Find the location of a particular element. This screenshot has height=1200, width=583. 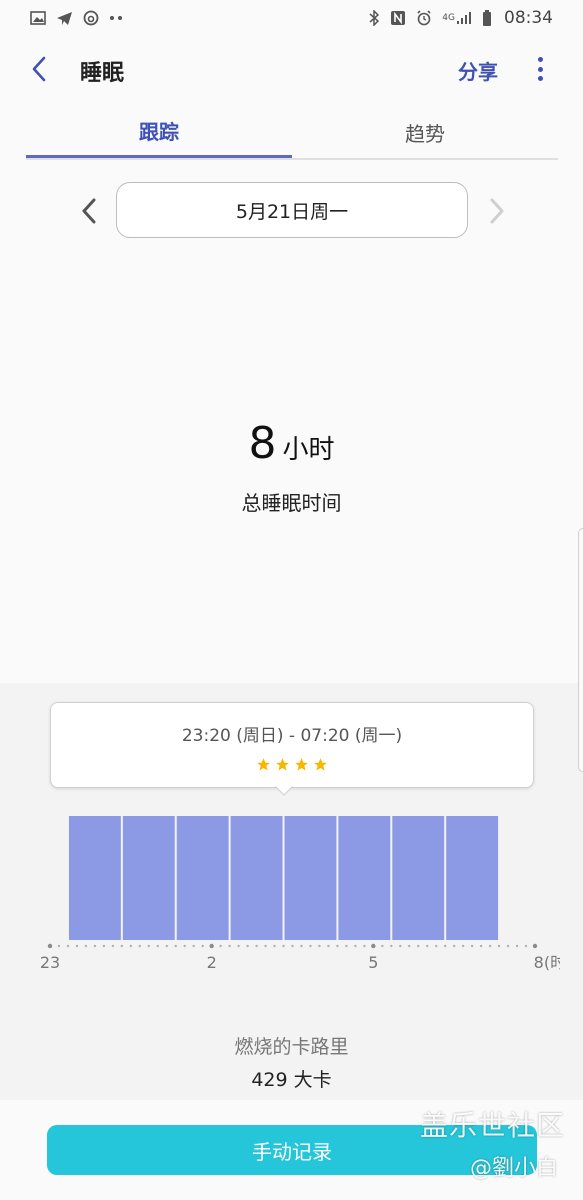

network-type: 4G is located at coordinates (448, 18).